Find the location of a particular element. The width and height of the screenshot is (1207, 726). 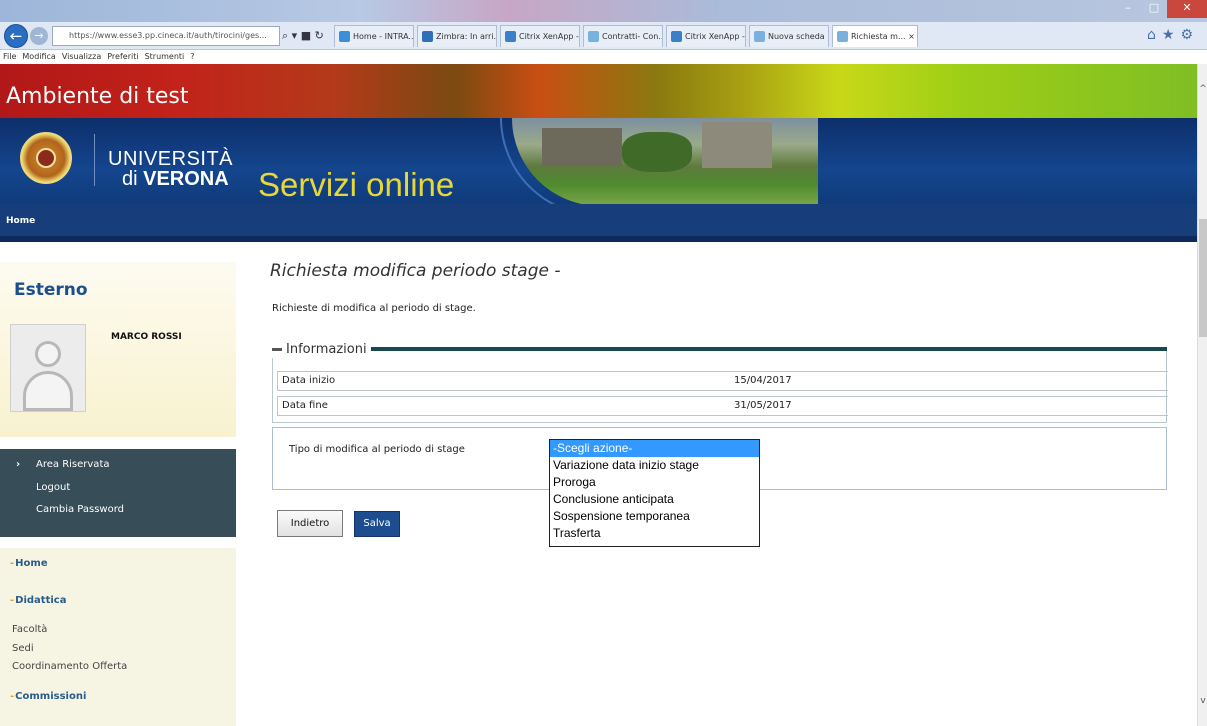

environment-title: Ambiente di test is located at coordinates (97, 96).